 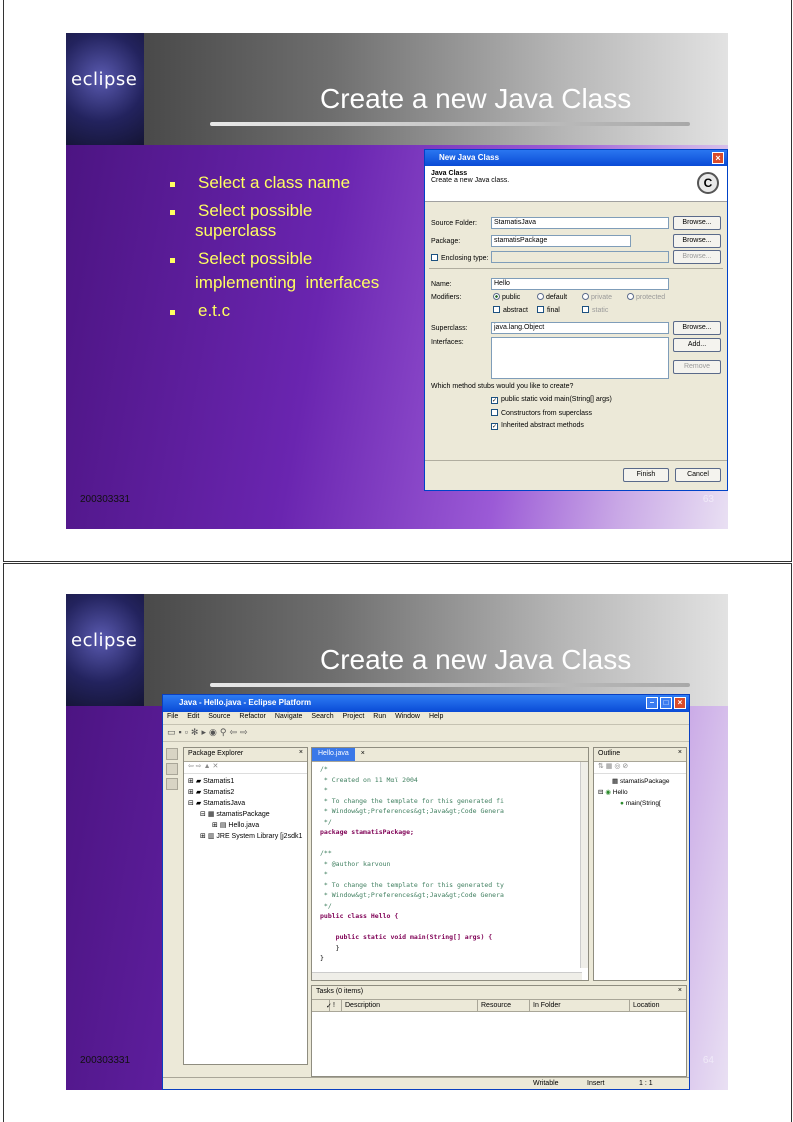 I want to click on col-done: ✓, so click(x=322, y=1005).